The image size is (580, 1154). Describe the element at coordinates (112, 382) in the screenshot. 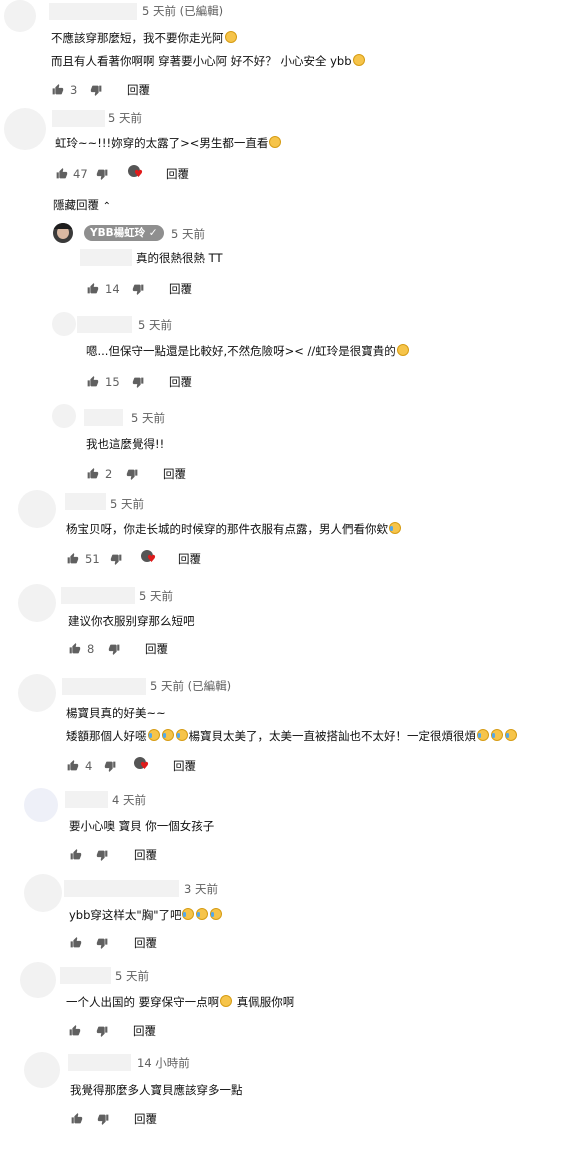

I see `like-count: 15` at that location.